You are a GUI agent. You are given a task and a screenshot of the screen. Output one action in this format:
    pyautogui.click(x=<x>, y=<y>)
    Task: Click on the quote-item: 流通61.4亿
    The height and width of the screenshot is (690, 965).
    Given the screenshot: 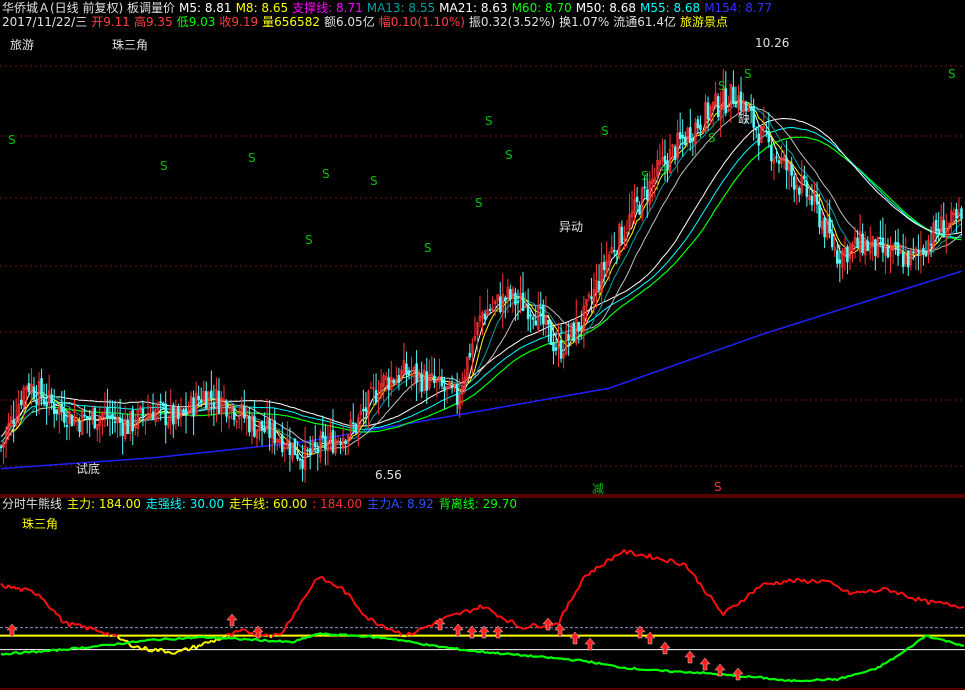 What is the action you would take?
    pyautogui.click(x=644, y=22)
    